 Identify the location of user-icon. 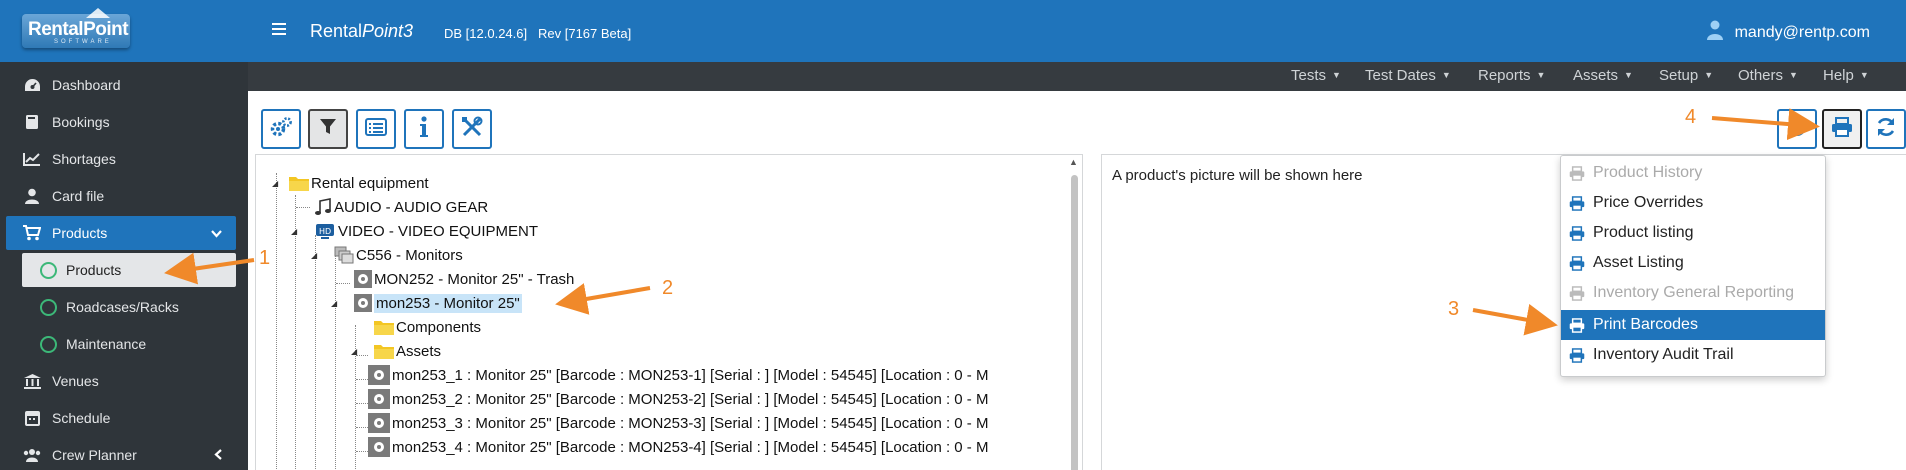
(1714, 32).